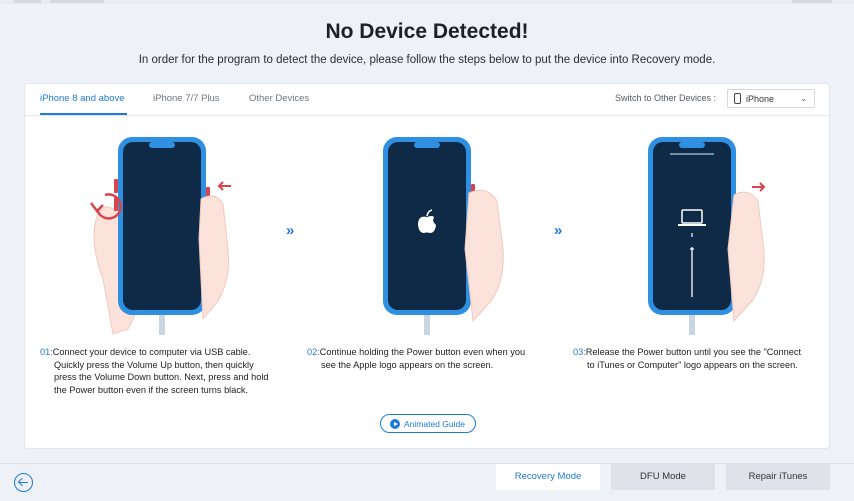 The width and height of the screenshot is (854, 501). Describe the element at coordinates (759, 187) in the screenshot. I see `release-arrow-icon` at that location.